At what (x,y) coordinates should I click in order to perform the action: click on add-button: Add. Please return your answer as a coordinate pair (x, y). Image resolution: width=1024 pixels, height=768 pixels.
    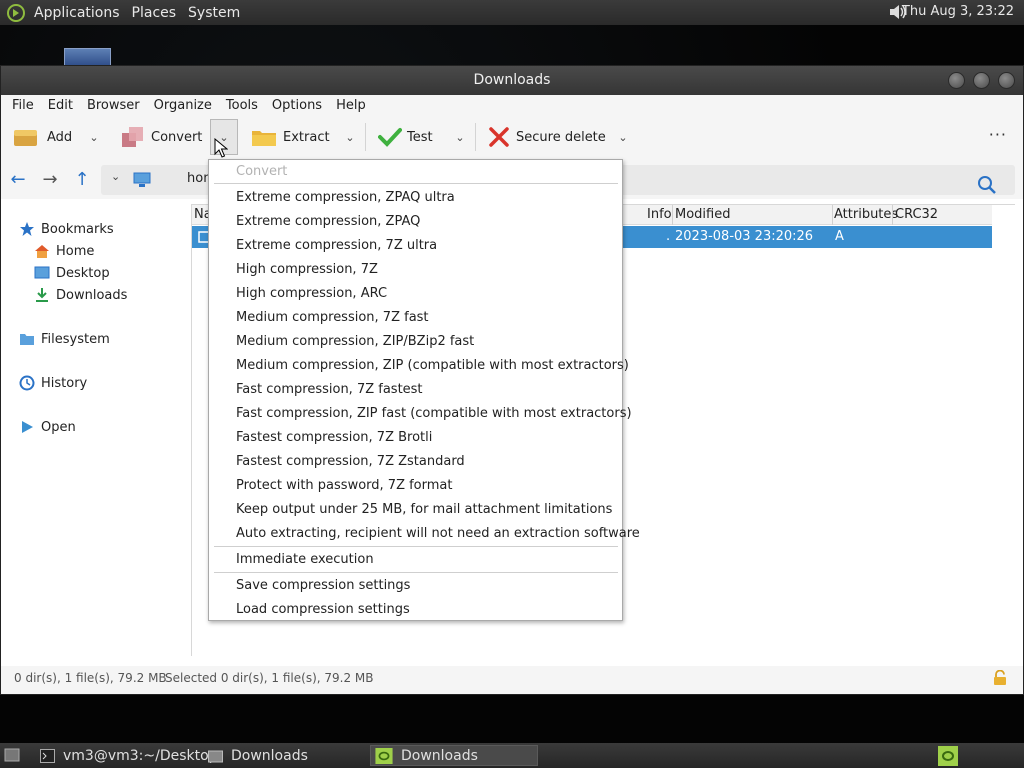
    Looking at the image, I should click on (42, 137).